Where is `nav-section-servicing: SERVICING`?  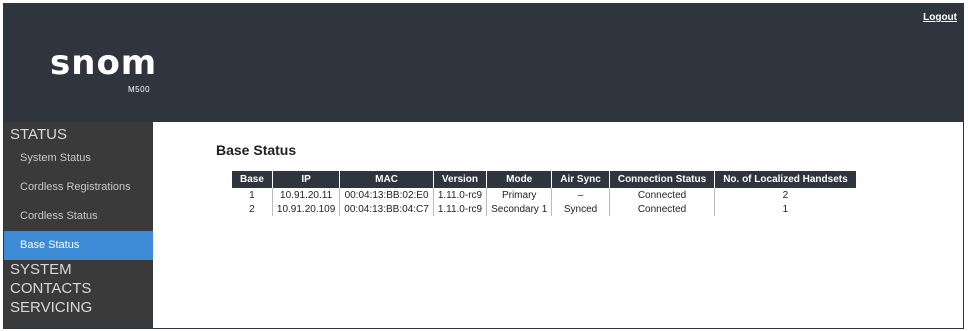 nav-section-servicing: SERVICING is located at coordinates (78, 307).